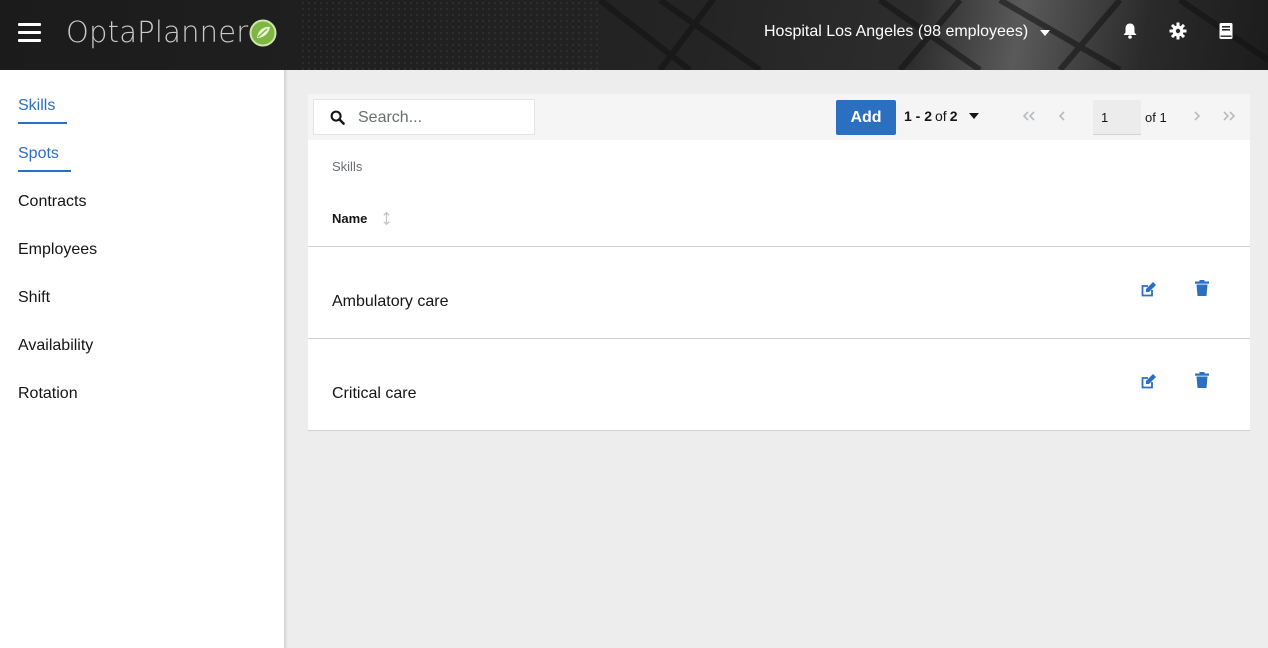 The height and width of the screenshot is (648, 1268). I want to click on sidebar-item-spots: Spots, so click(44, 158).